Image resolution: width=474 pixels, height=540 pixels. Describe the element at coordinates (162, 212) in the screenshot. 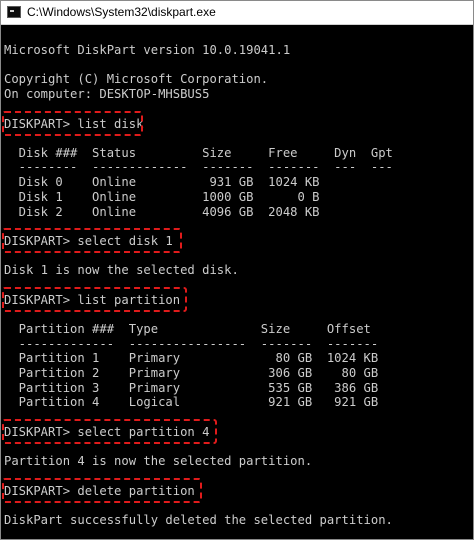

I see `disk-table-row: Disk 2 Online 4096 GB 2048 KB` at that location.